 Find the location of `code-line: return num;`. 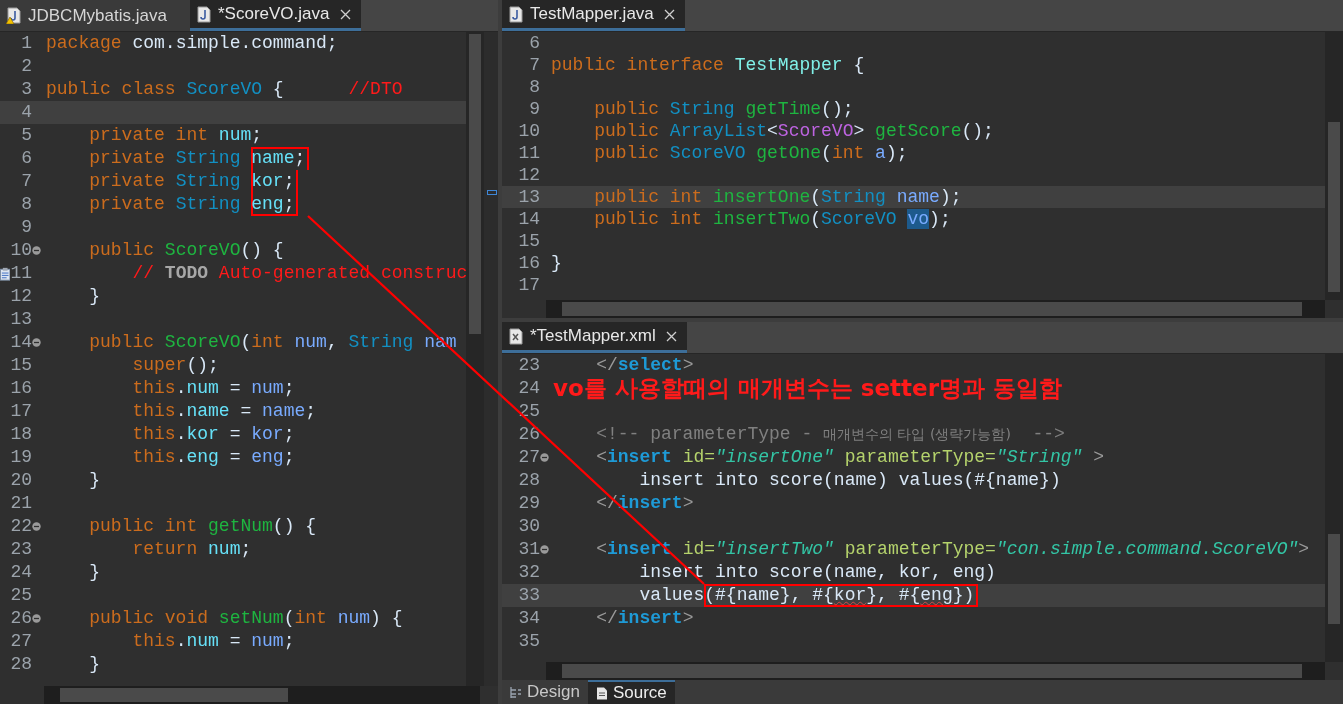

code-line: return num; is located at coordinates (191, 549).